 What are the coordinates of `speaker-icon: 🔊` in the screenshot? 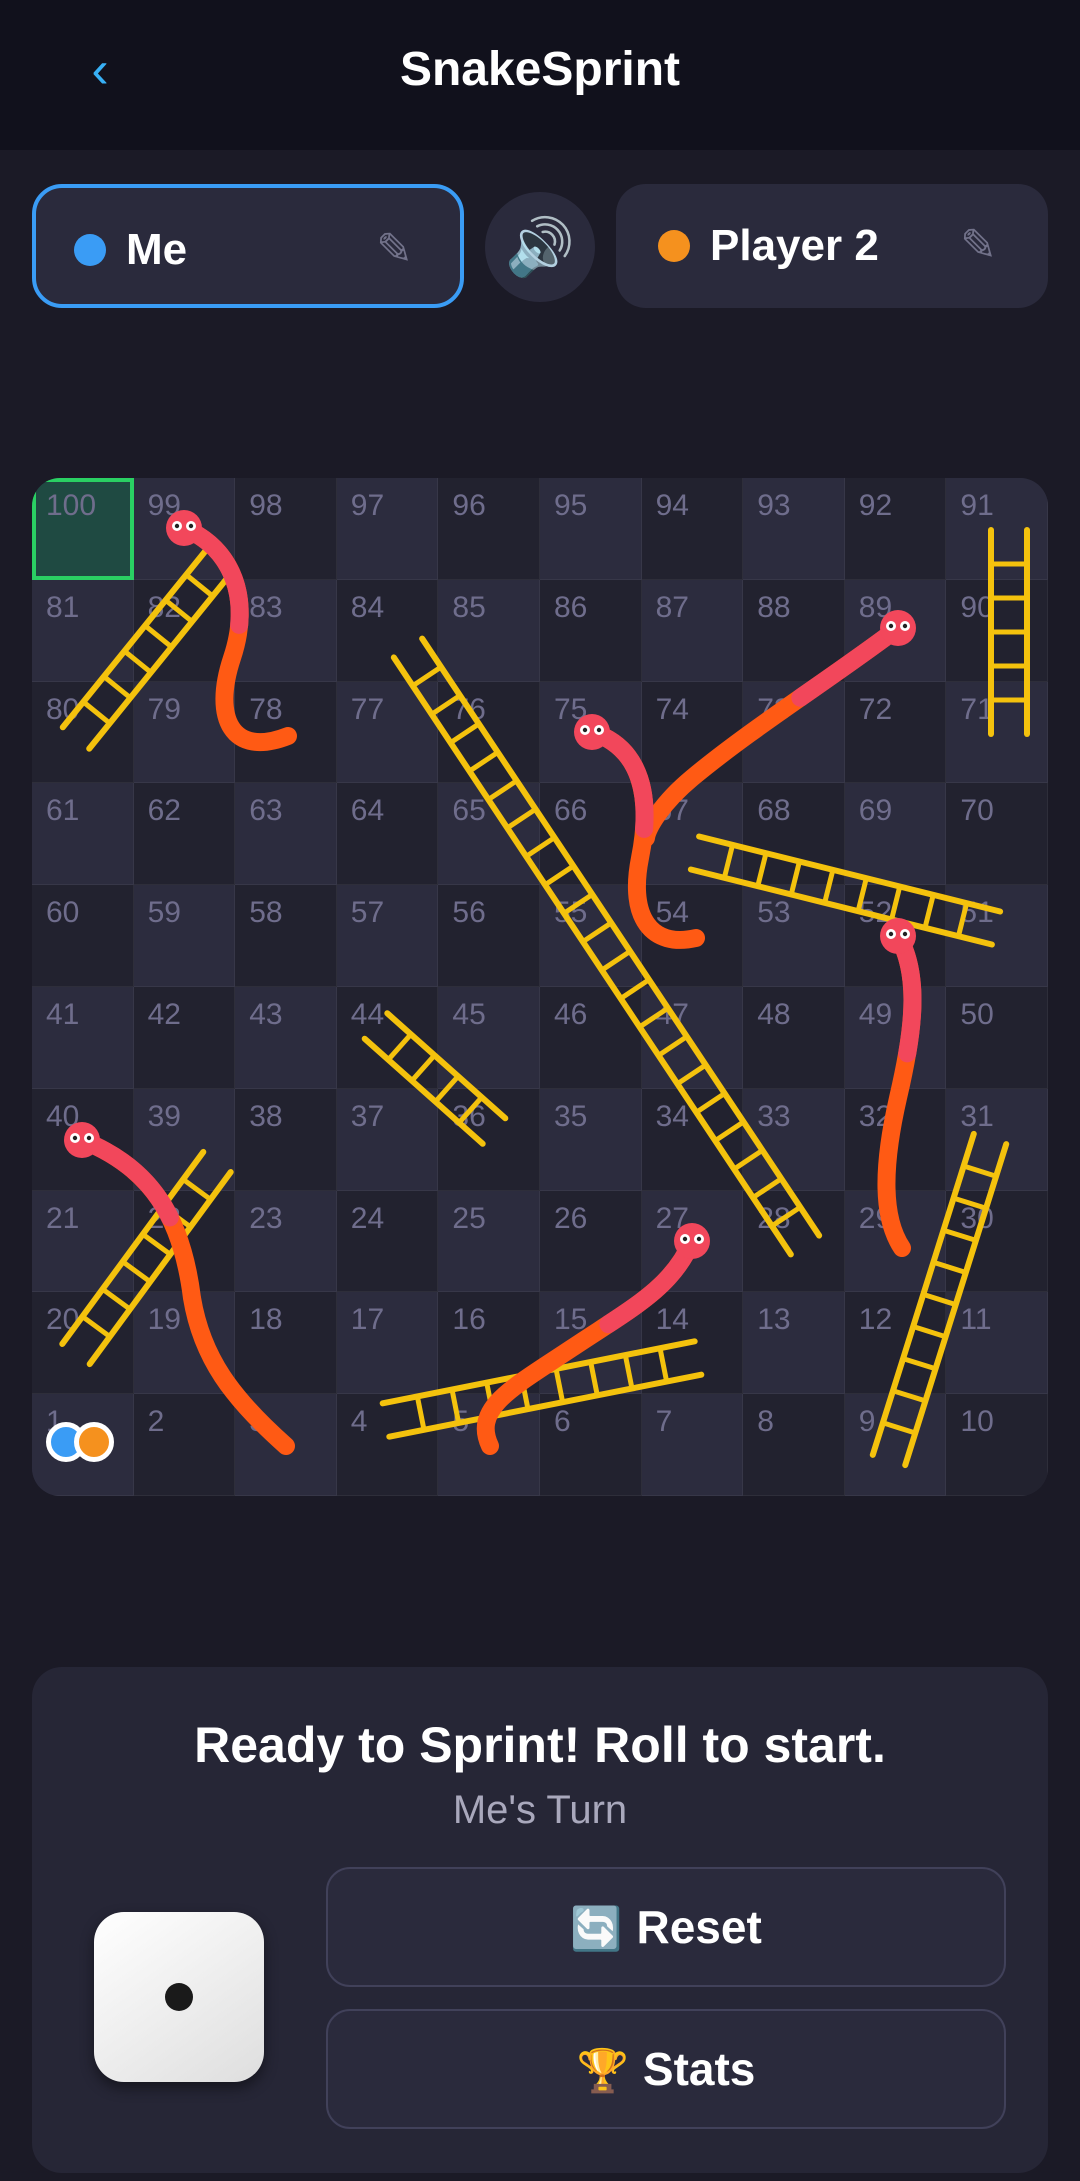 It's located at (540, 246).